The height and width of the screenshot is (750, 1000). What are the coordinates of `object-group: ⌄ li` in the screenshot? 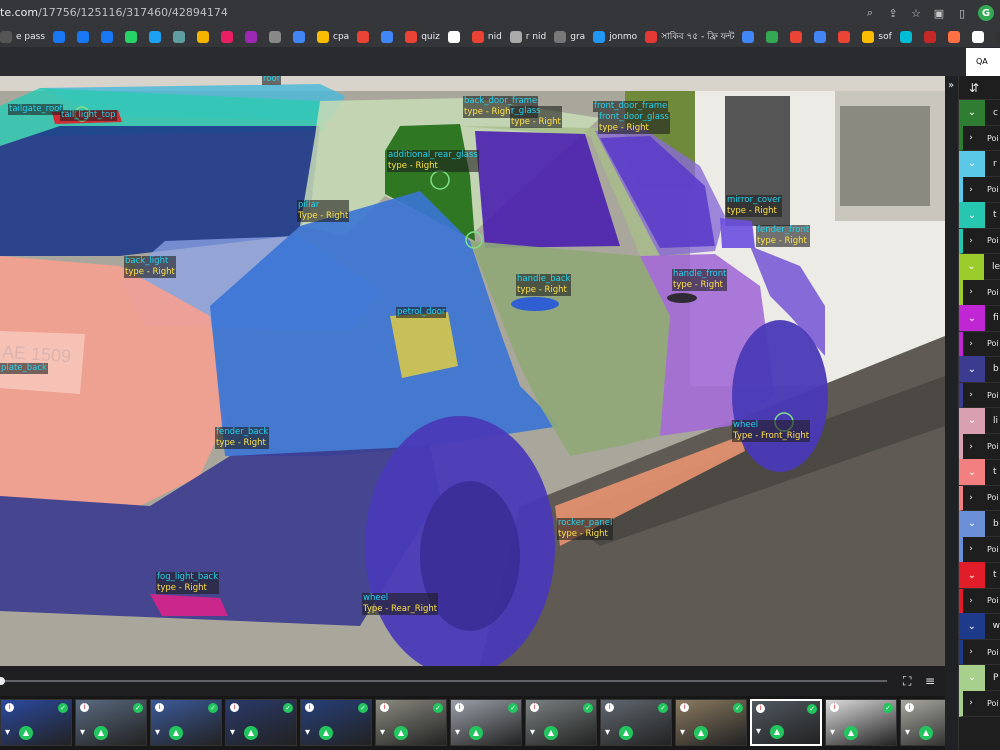 It's located at (979, 421).